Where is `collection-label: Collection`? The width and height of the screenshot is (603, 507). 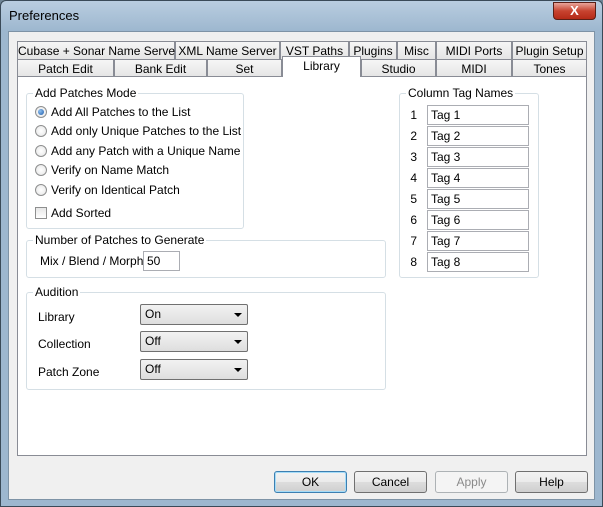 collection-label: Collection is located at coordinates (64, 344).